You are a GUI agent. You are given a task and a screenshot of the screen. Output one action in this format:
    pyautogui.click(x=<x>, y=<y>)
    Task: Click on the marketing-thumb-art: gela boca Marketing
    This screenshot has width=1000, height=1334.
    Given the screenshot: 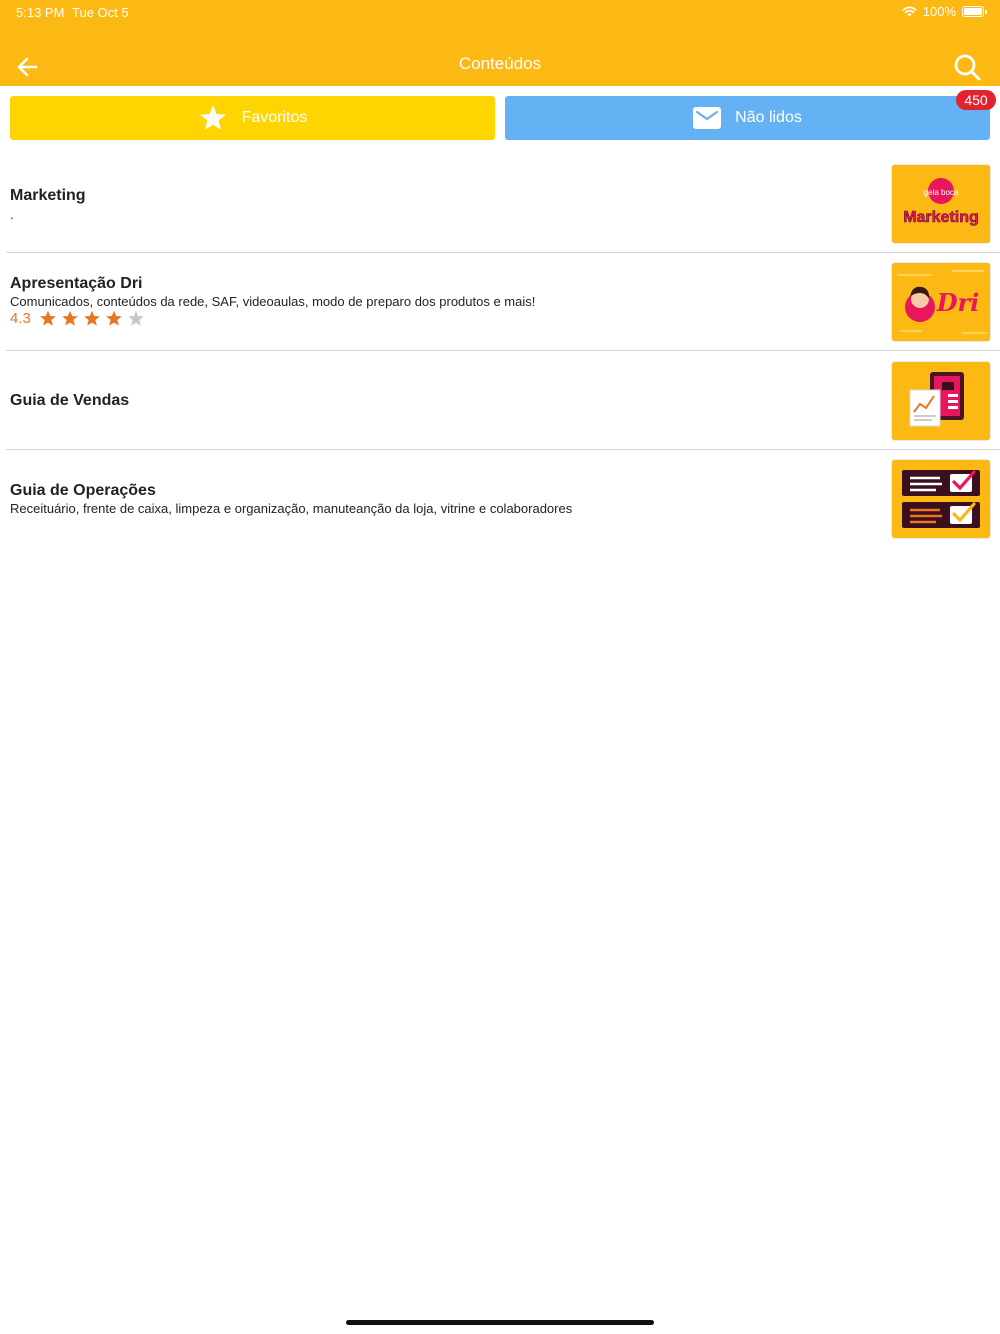 What is the action you would take?
    pyautogui.click(x=941, y=204)
    